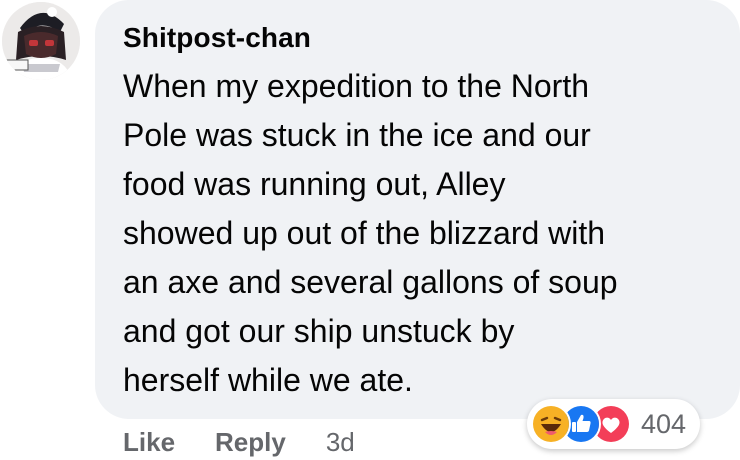 The width and height of the screenshot is (740, 460). What do you see at coordinates (340, 442) in the screenshot?
I see `comment-timestamp: 3d` at bounding box center [340, 442].